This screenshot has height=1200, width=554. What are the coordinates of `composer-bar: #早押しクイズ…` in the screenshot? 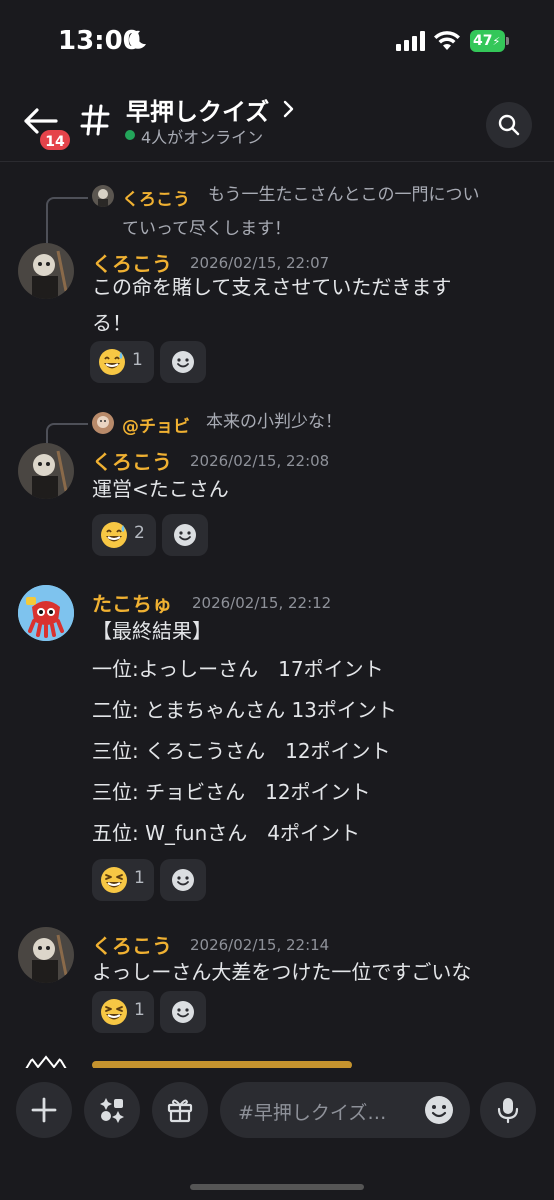 It's located at (277, 1134).